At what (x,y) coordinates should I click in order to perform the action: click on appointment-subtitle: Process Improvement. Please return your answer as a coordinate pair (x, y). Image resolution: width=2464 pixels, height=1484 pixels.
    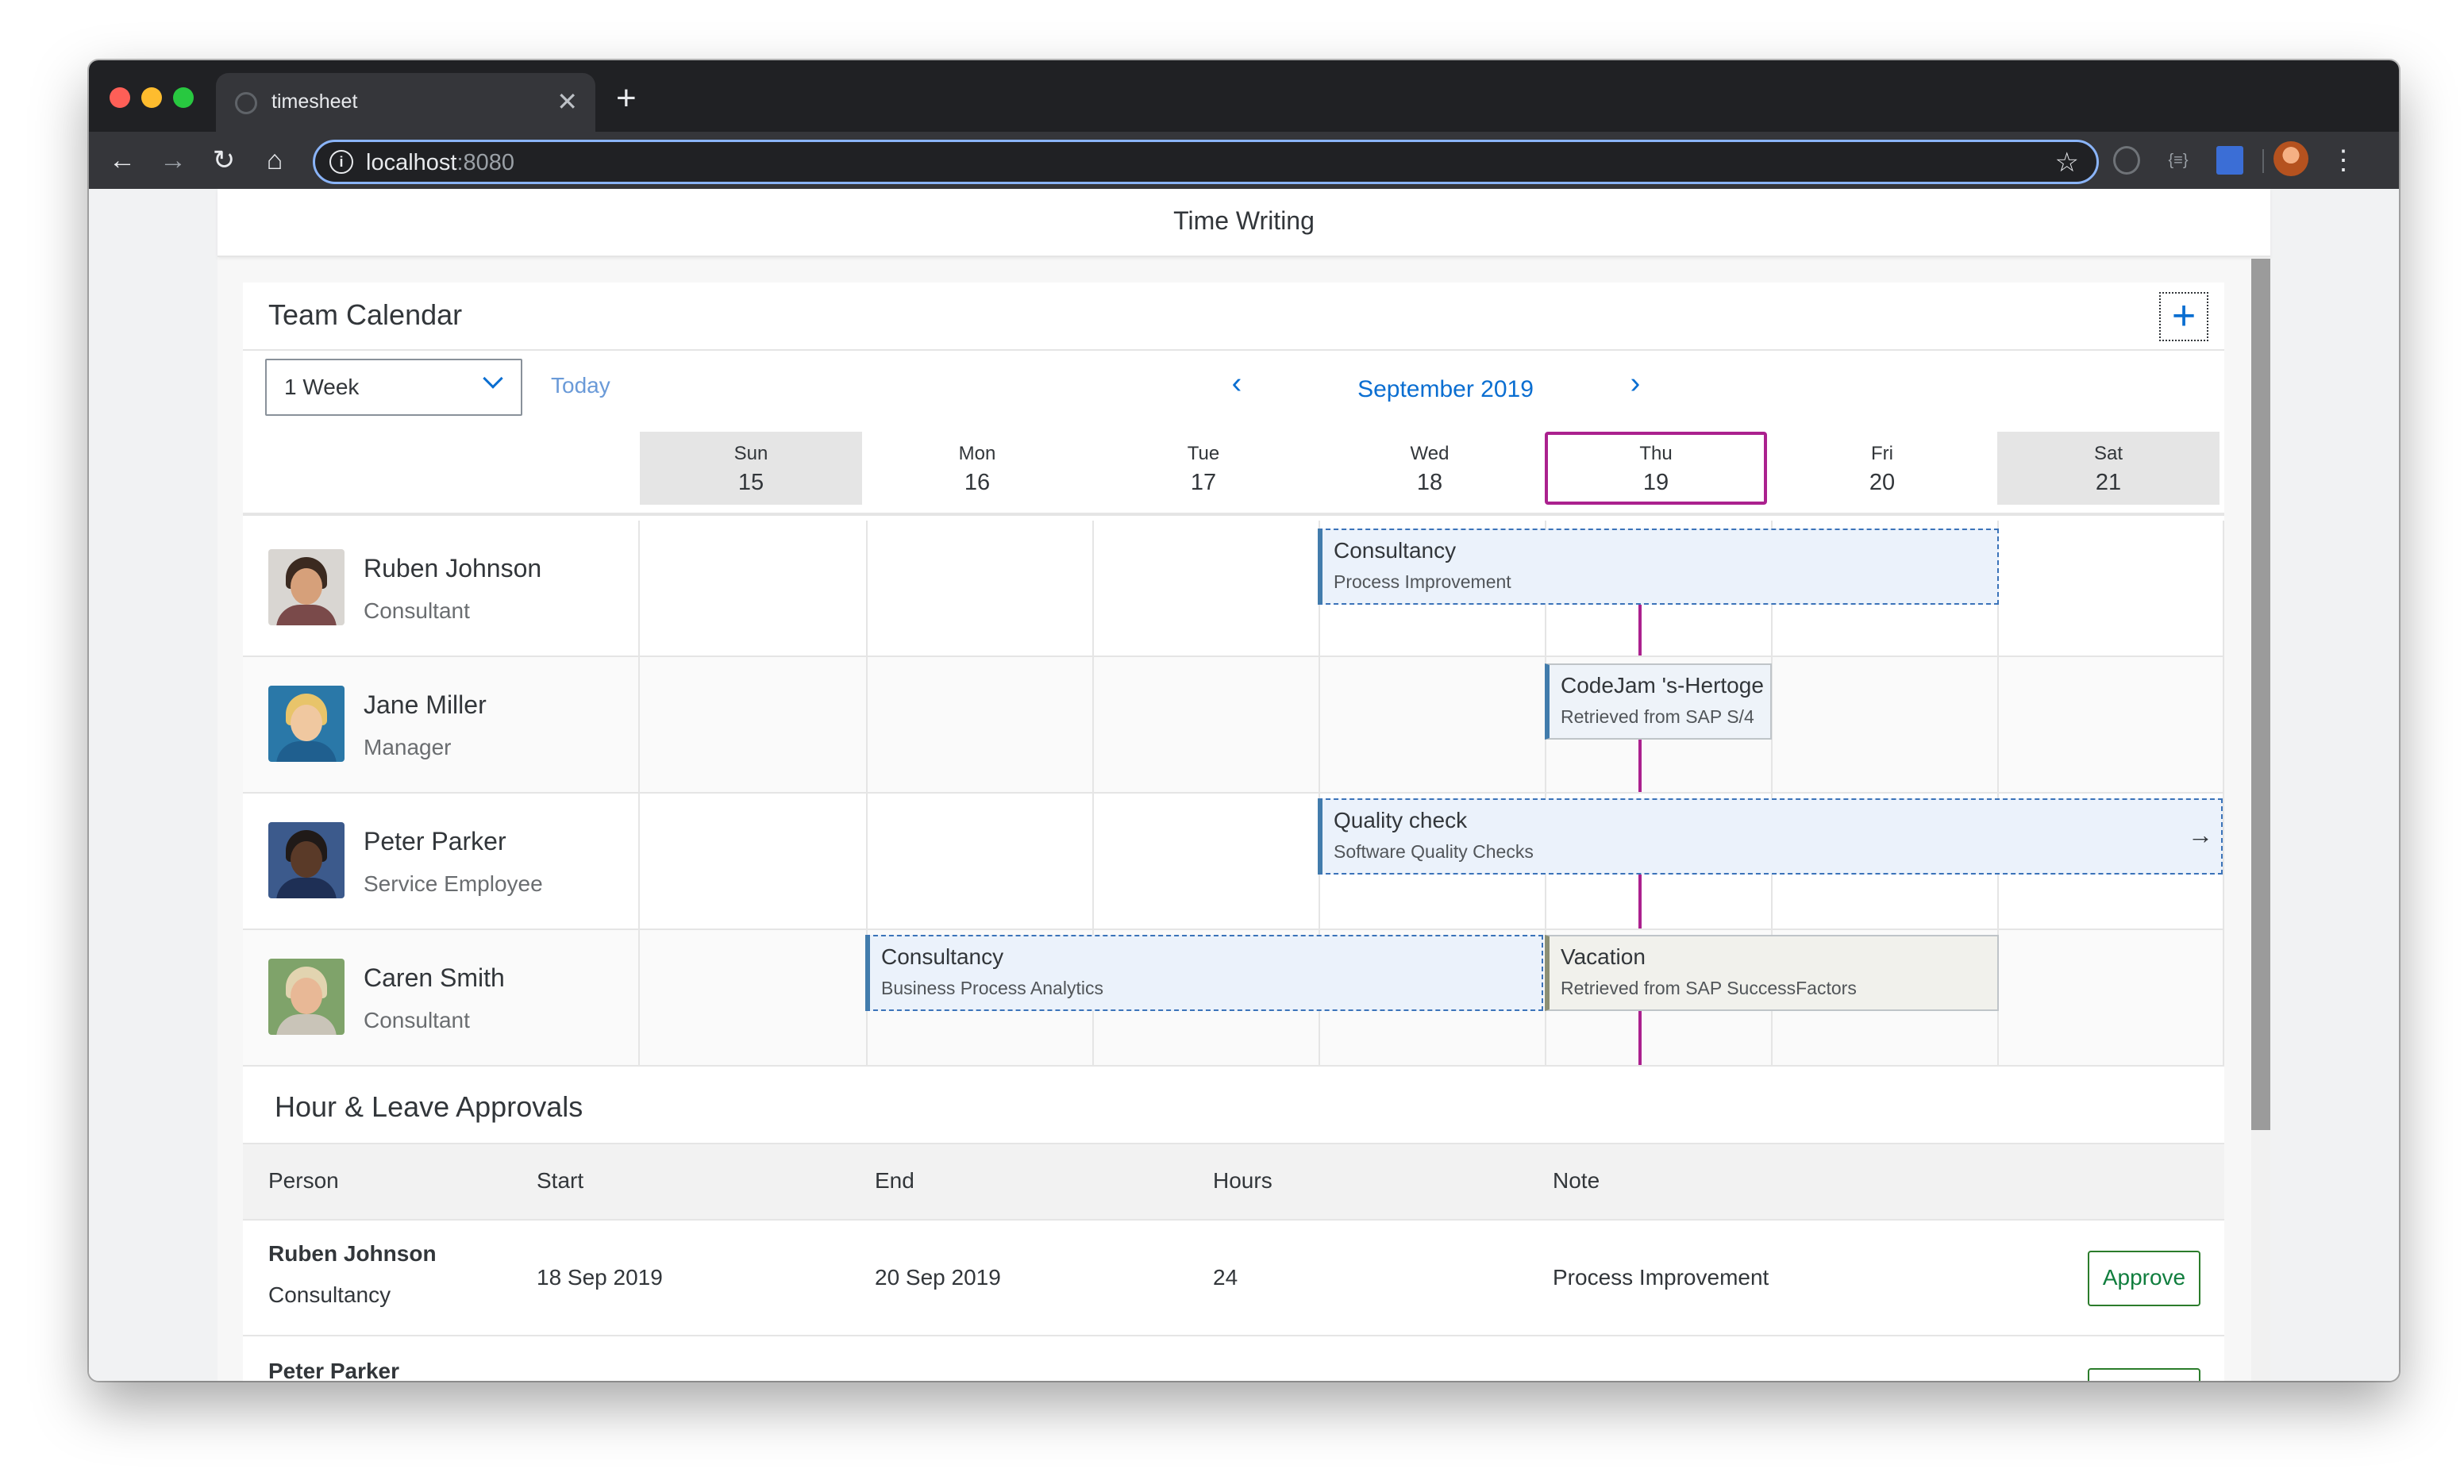
    Looking at the image, I should click on (1422, 581).